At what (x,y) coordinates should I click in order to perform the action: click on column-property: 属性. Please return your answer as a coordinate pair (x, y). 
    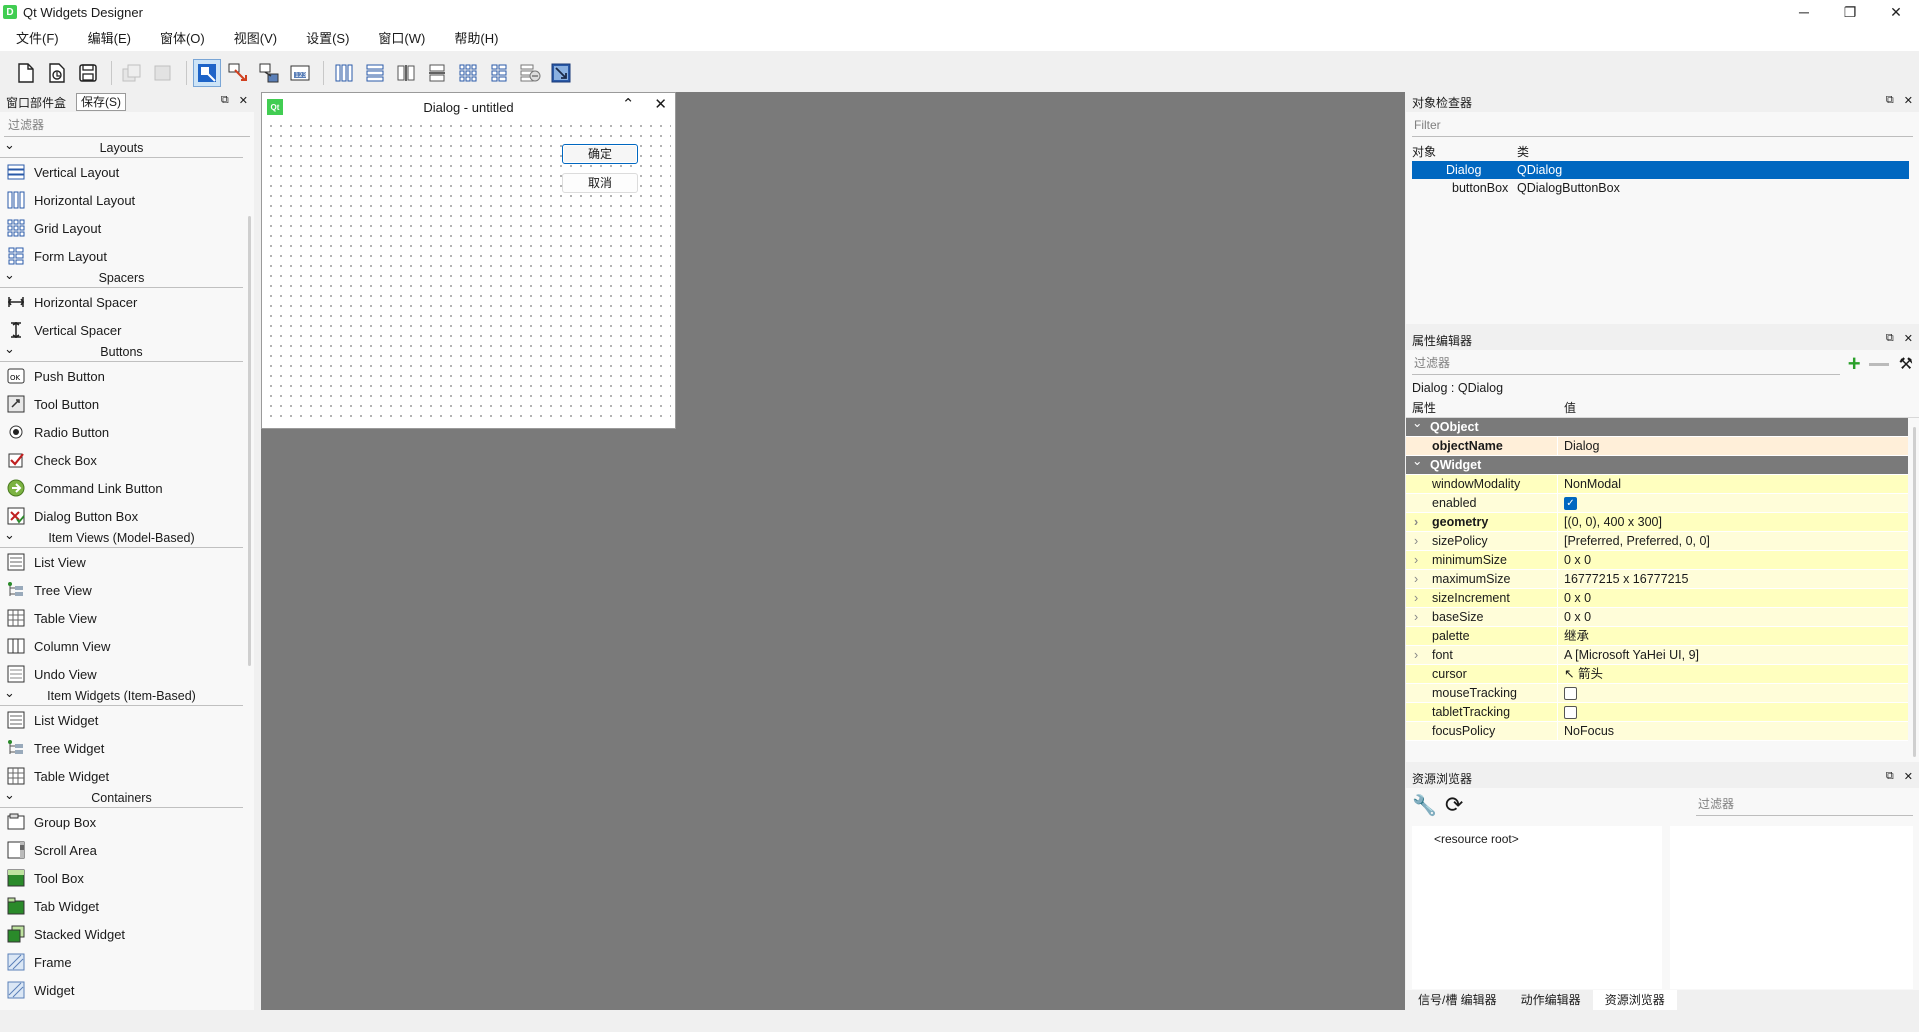
    Looking at the image, I should click on (1481, 407).